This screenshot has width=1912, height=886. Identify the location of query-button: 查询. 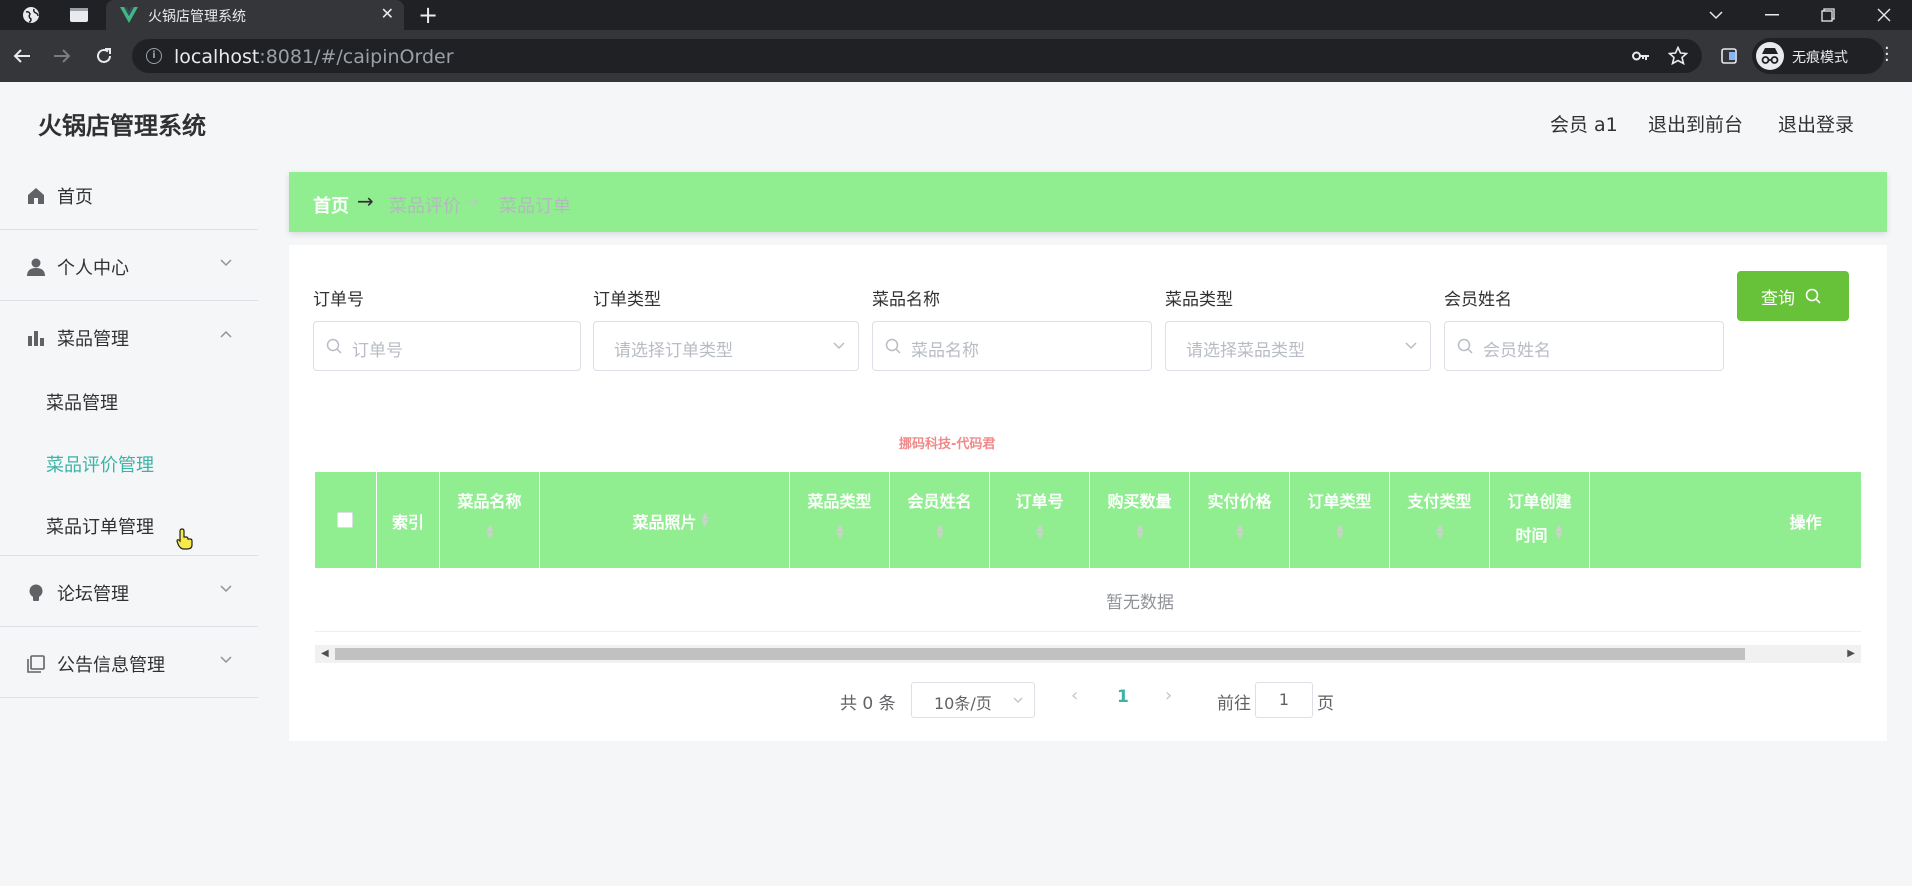
(1793, 296).